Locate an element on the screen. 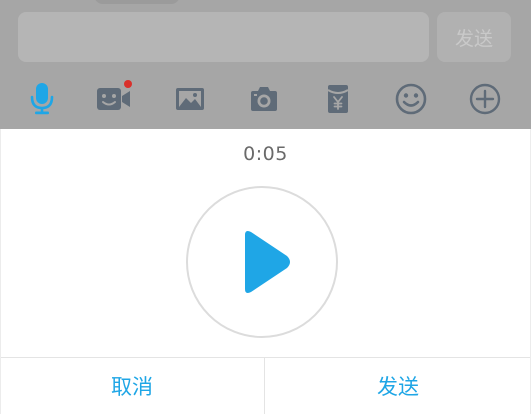 The height and width of the screenshot is (414, 531). elapsed-time: 0:05 is located at coordinates (265, 154).